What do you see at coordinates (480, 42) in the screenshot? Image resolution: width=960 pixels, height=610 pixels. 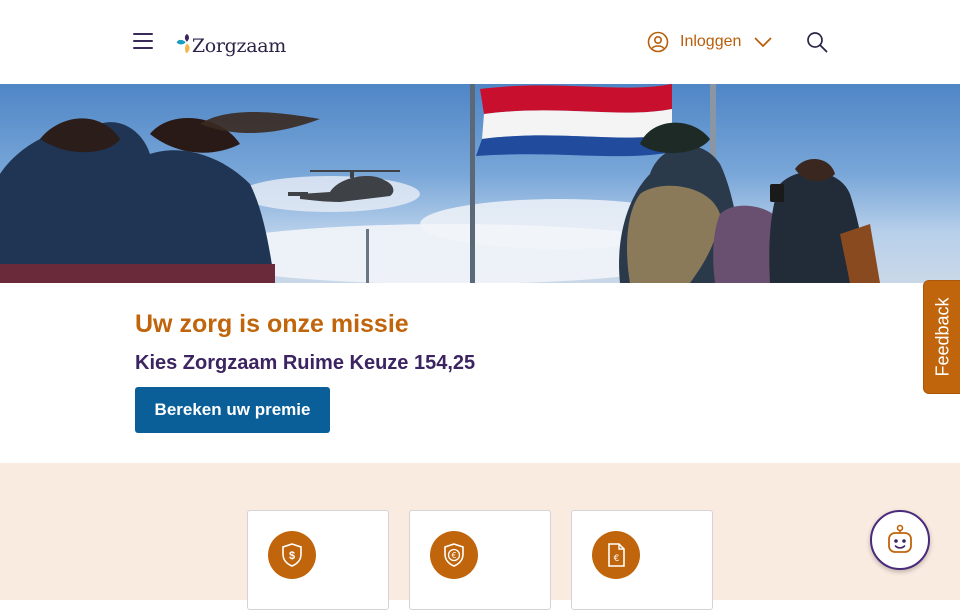 I see `site-header: Zorgzaam Inloggen` at bounding box center [480, 42].